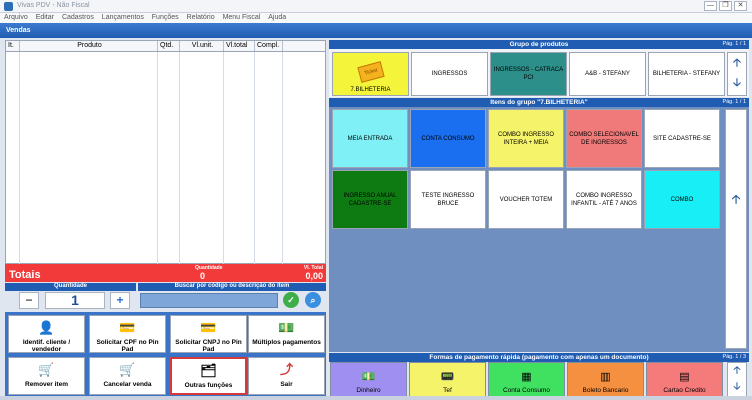 The height and width of the screenshot is (400, 752). What do you see at coordinates (127, 369) in the screenshot?
I see `cart-cancel-icon: 🛒` at bounding box center [127, 369].